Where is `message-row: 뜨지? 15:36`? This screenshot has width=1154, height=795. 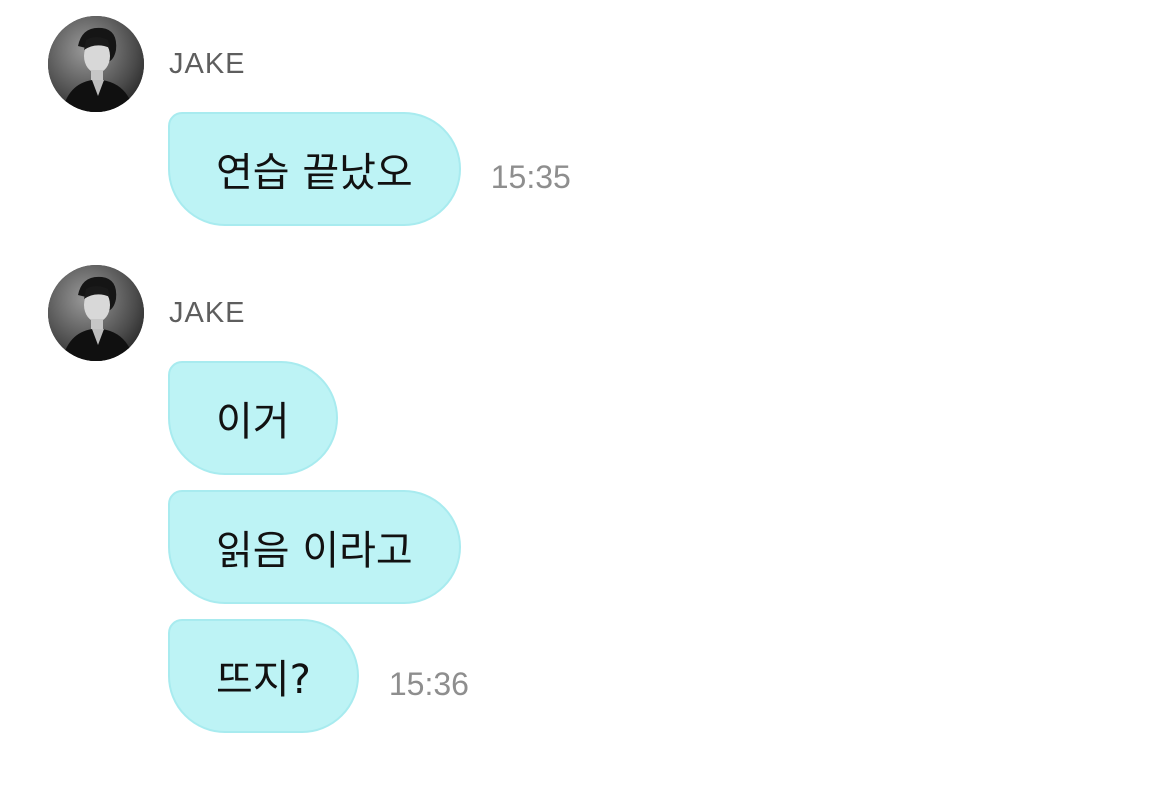 message-row: 뜨지? 15:36 is located at coordinates (318, 676).